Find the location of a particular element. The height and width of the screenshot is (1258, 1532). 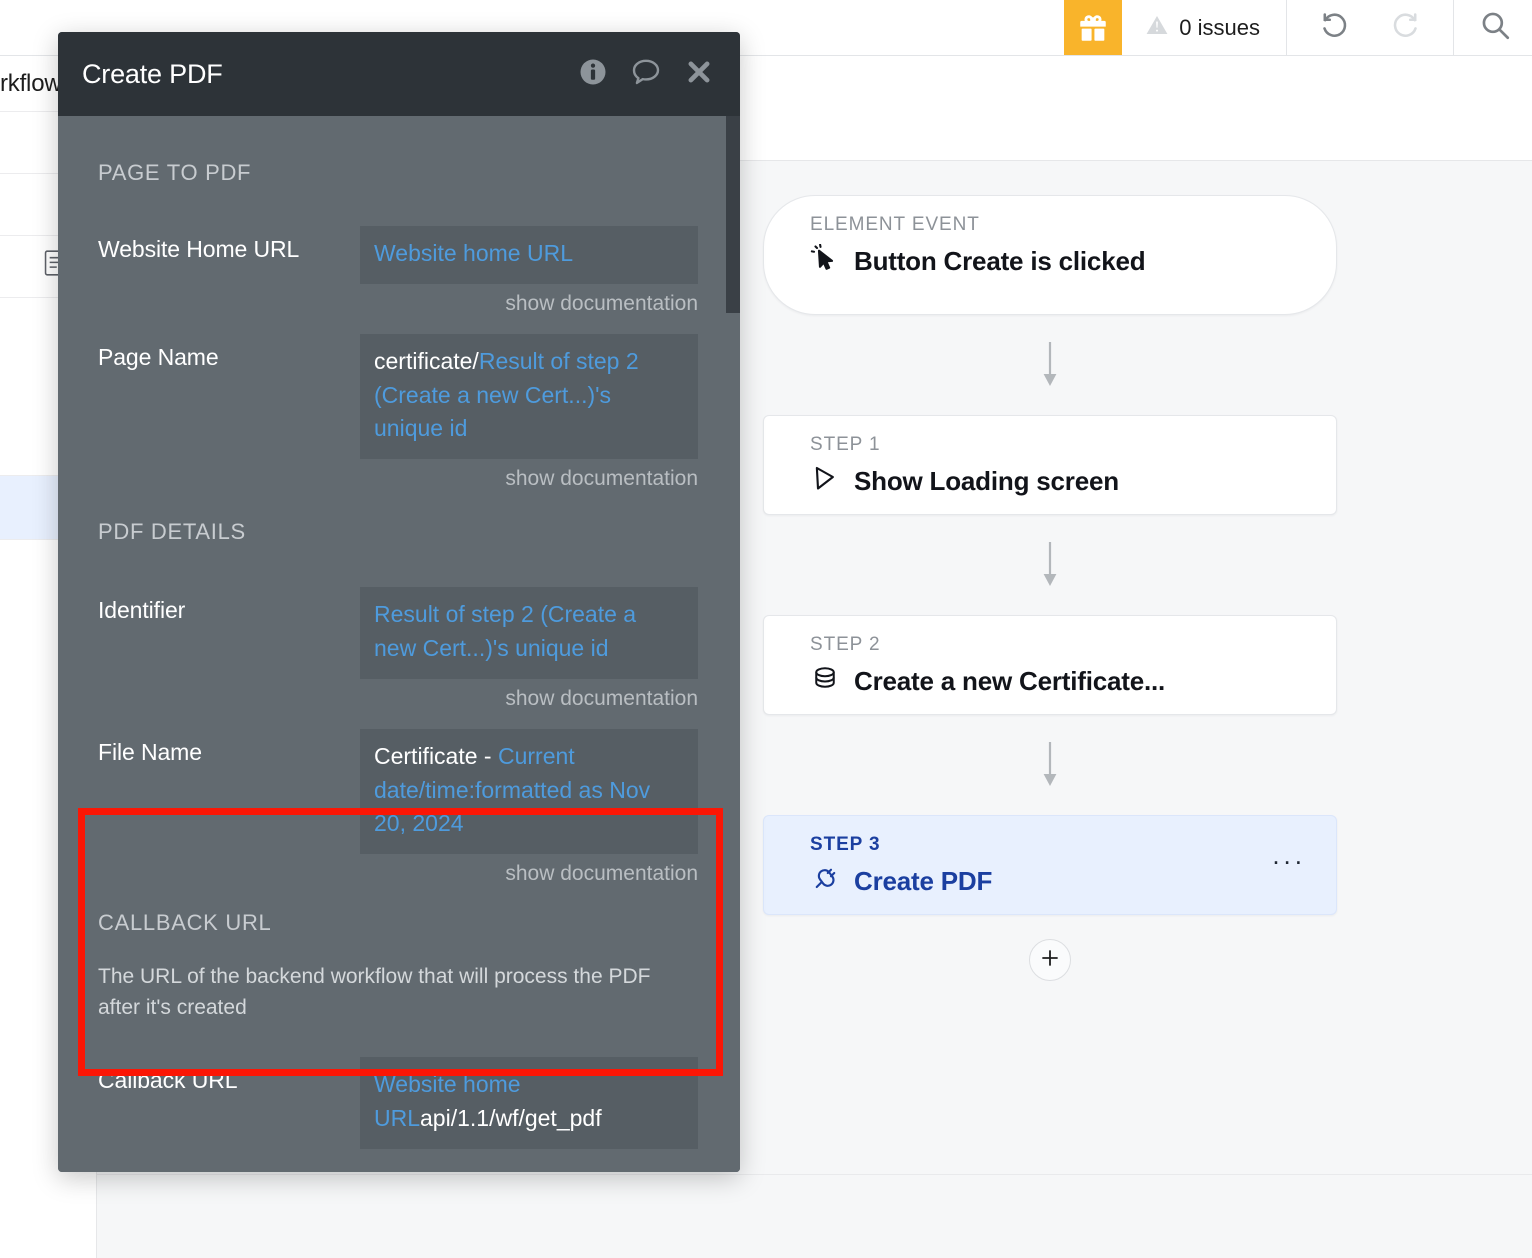

search-icon is located at coordinates (1495, 27).